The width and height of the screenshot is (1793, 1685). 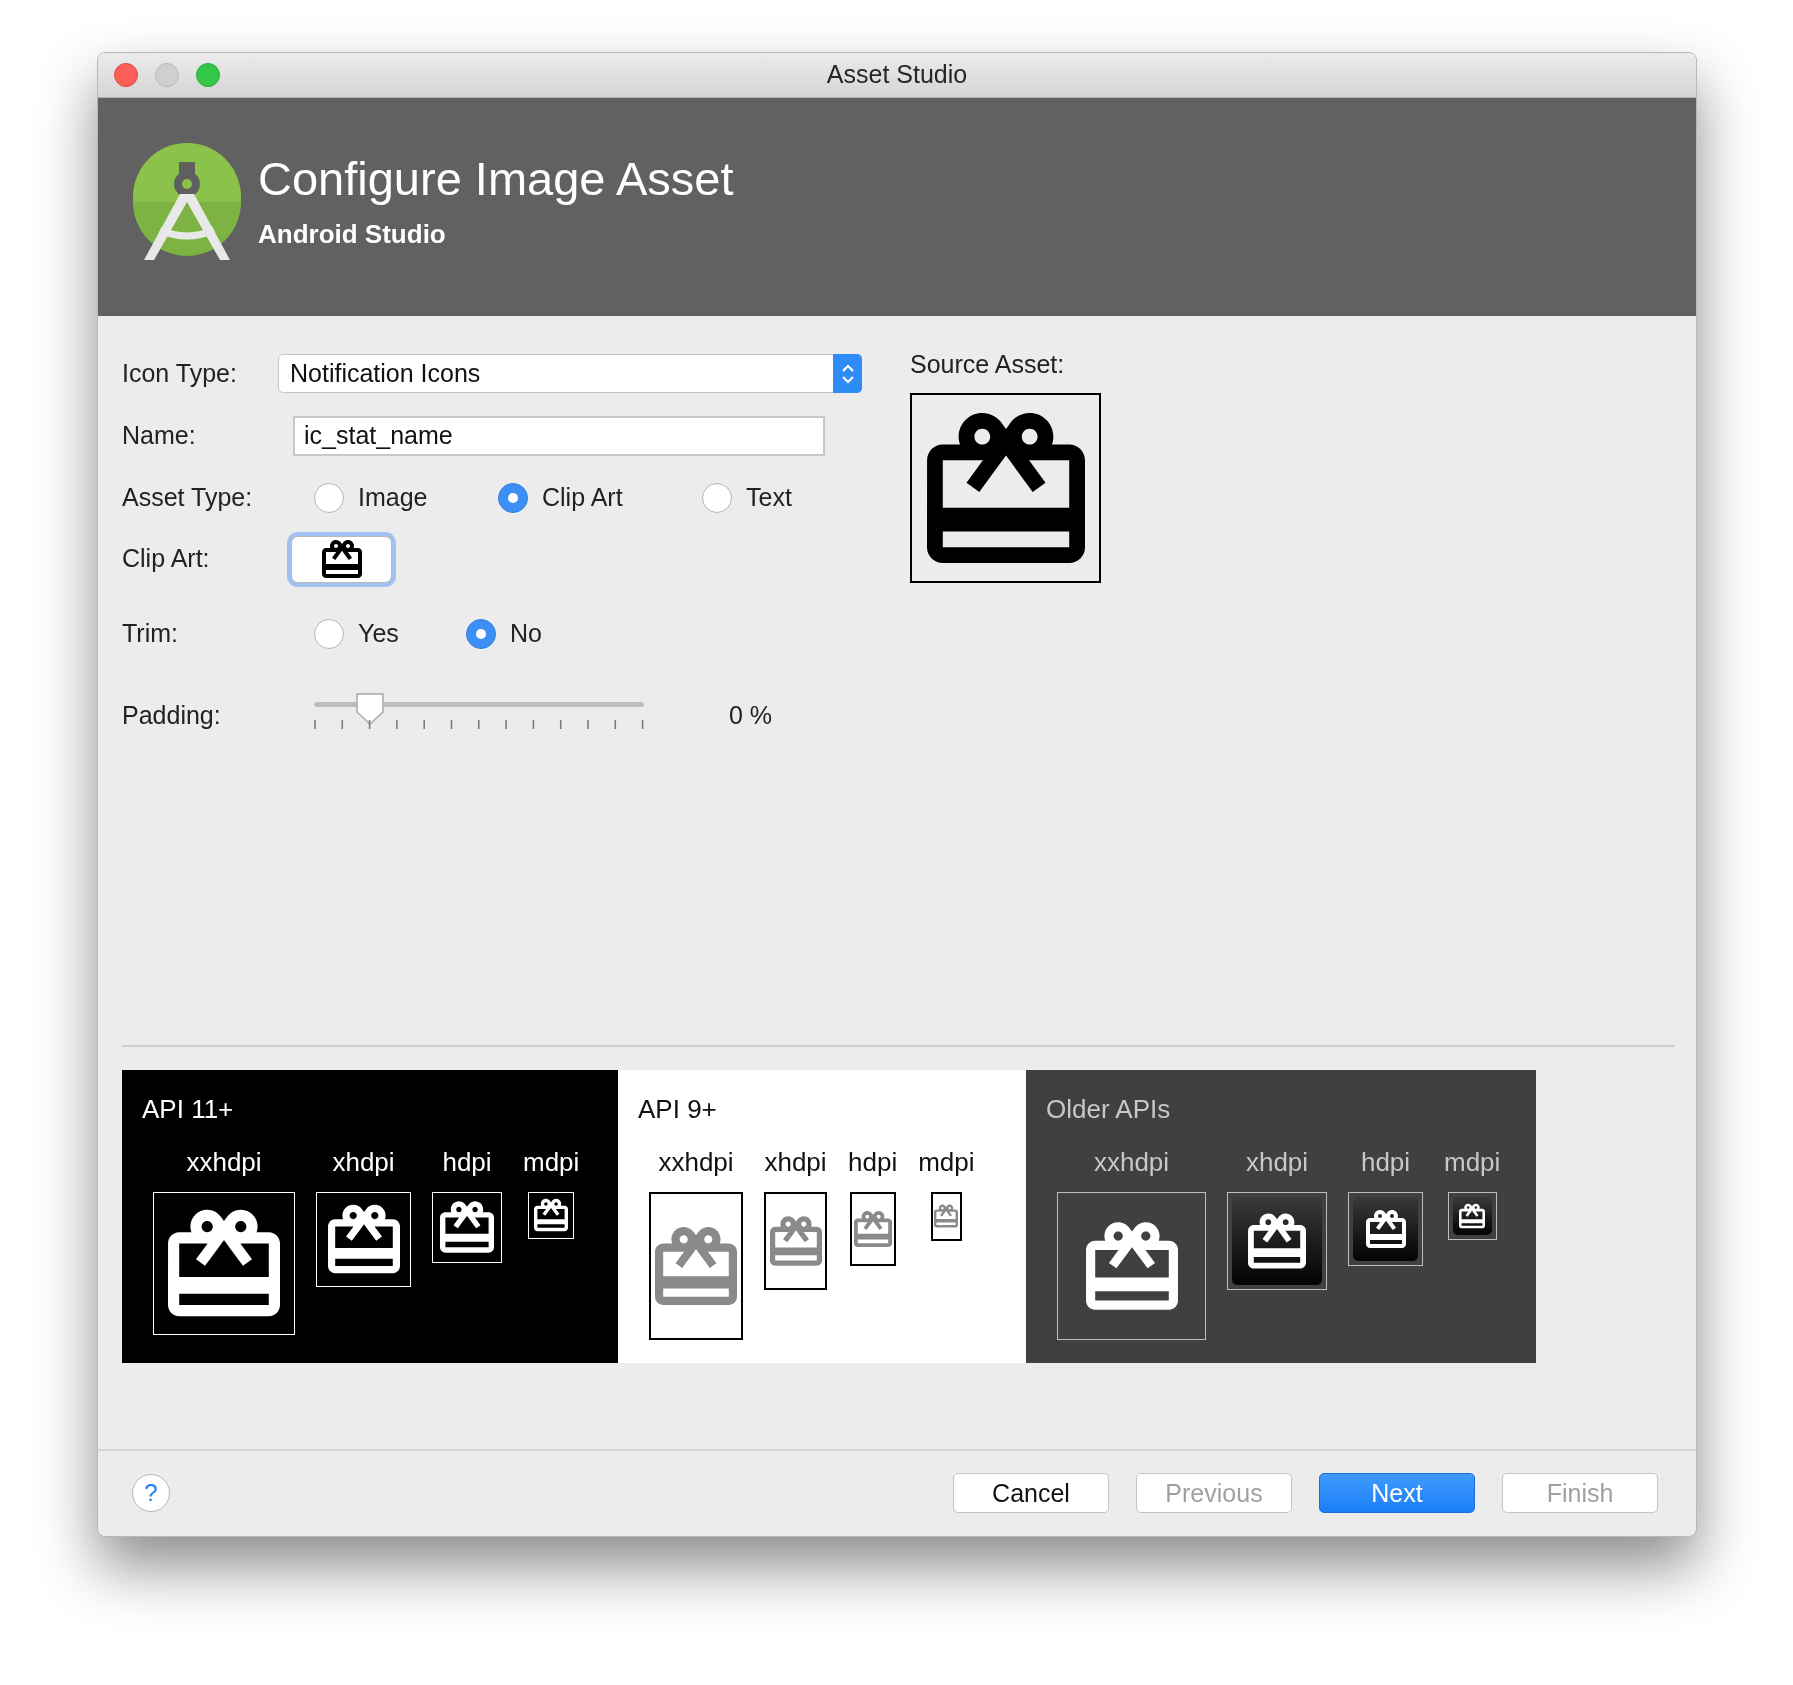 What do you see at coordinates (559, 435) in the screenshot?
I see `name-field: ic_stat_name` at bounding box center [559, 435].